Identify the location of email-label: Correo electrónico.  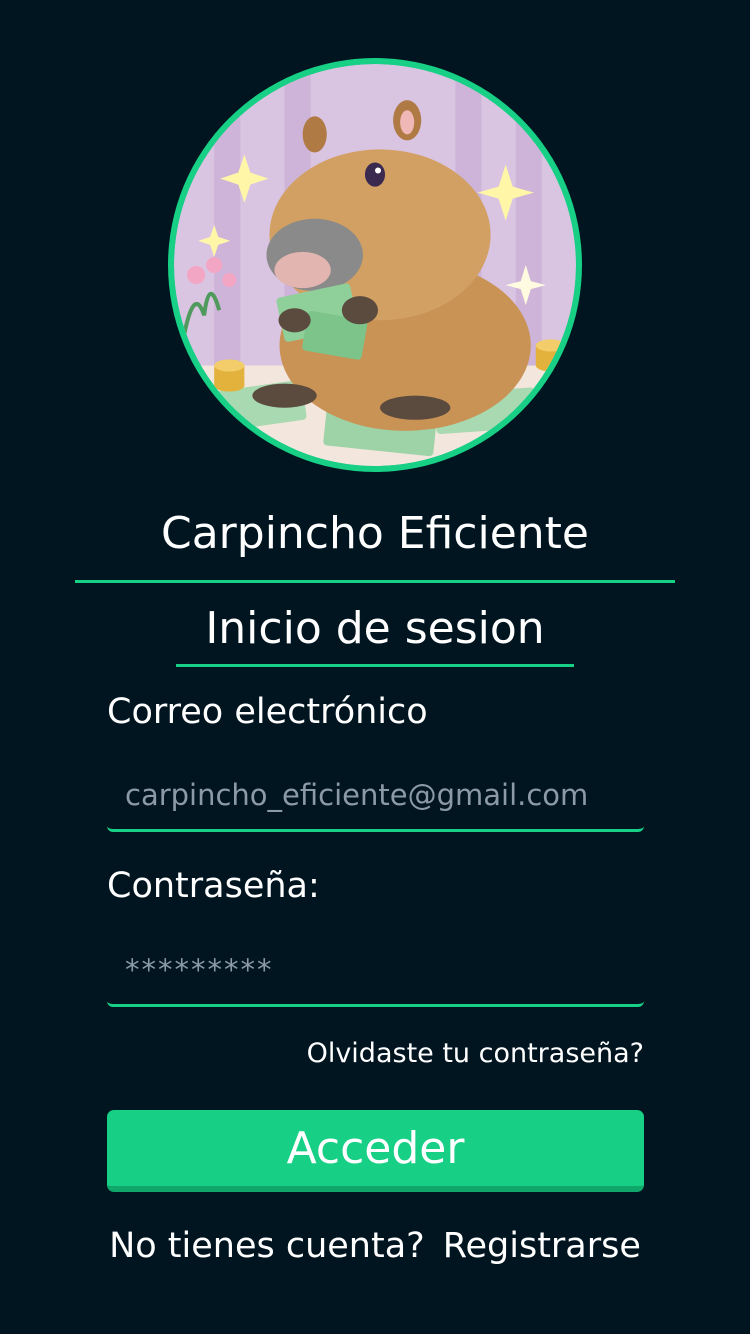
(267, 712).